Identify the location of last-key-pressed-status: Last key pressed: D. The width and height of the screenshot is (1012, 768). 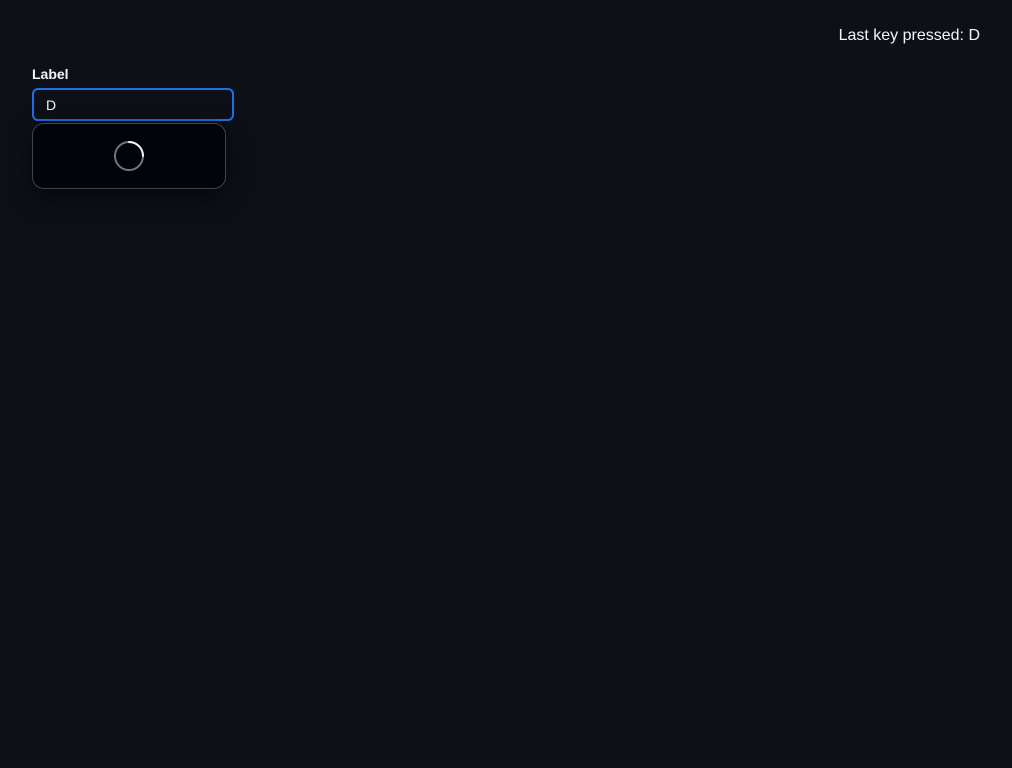
(909, 35).